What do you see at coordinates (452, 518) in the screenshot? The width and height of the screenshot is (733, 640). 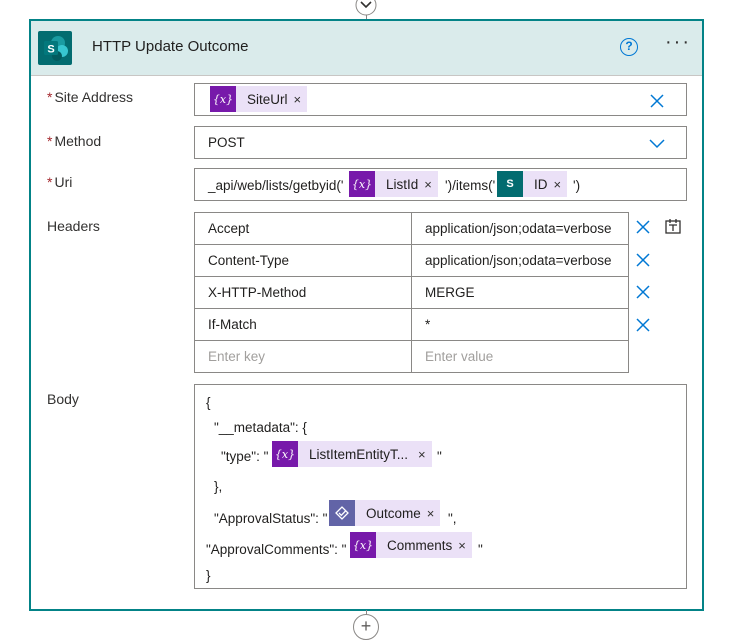 I see `body-line: ",` at bounding box center [452, 518].